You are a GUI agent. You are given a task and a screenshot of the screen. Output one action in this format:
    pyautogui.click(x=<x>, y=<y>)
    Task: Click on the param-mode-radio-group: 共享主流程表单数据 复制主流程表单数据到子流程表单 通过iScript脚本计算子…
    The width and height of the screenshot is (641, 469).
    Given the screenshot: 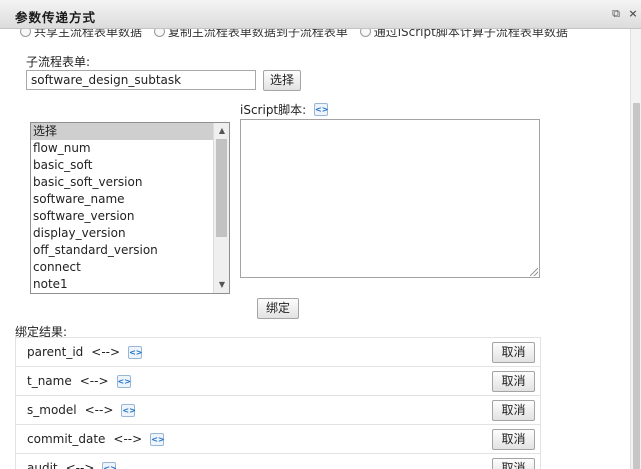 What is the action you would take?
    pyautogui.click(x=298, y=34)
    